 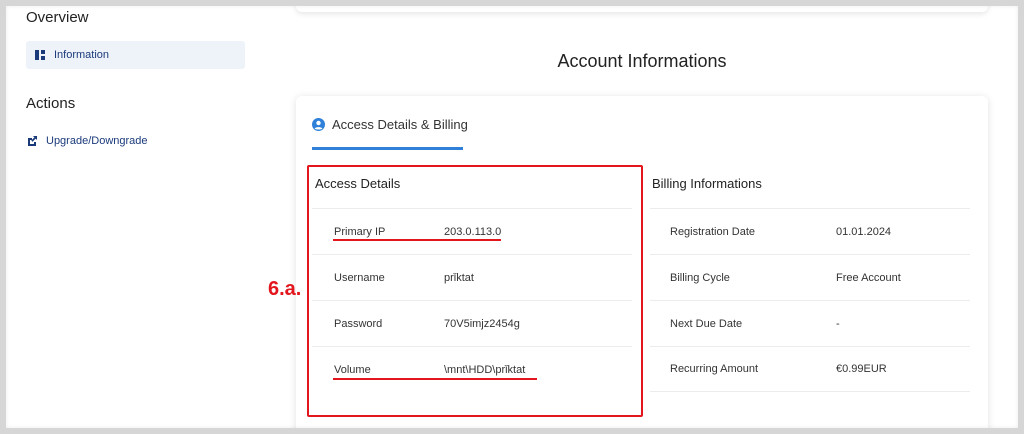 I want to click on access-row-label: Volume, so click(x=352, y=369).